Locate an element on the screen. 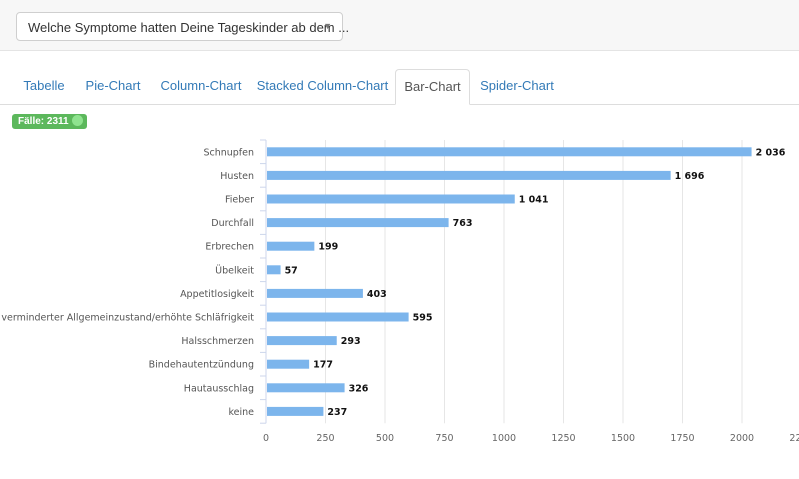  data-label: 1 696 is located at coordinates (690, 176).